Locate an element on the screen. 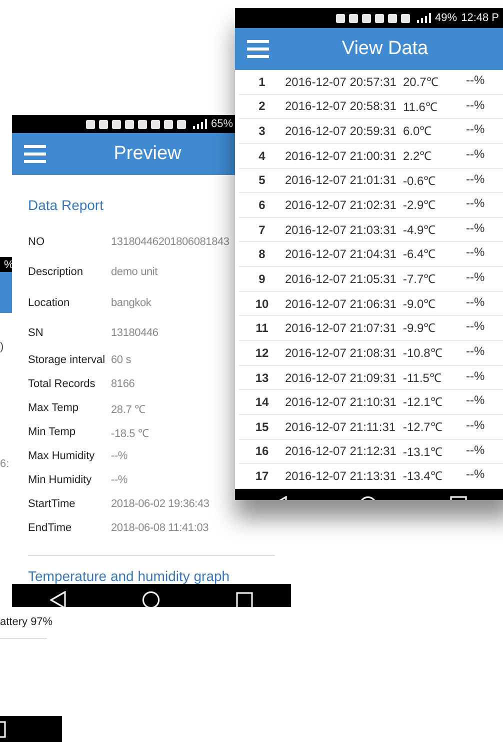  row-index: 9 is located at coordinates (262, 279).